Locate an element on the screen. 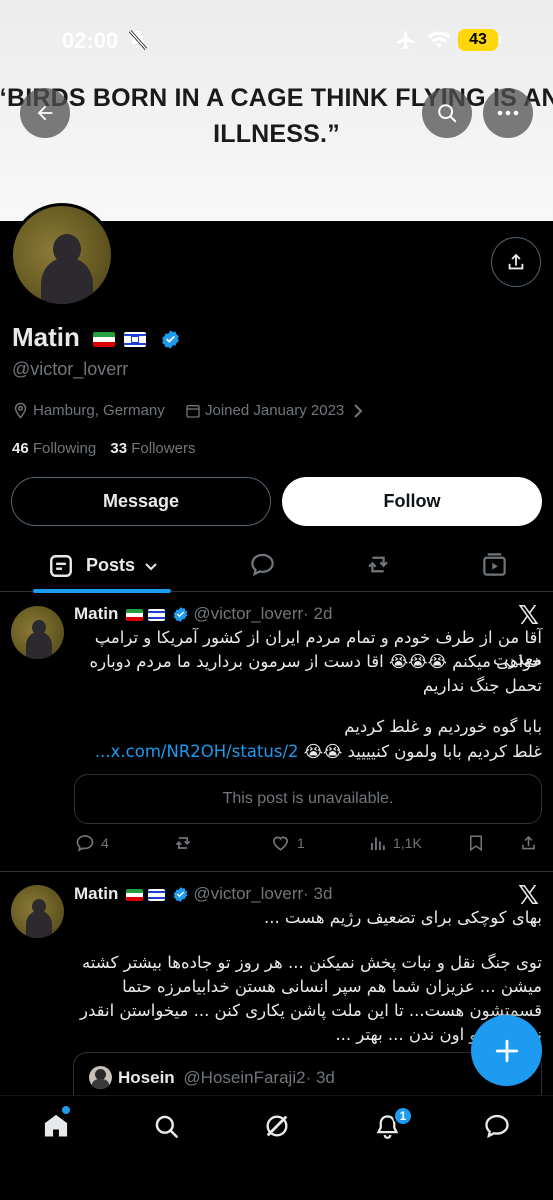 Image resolution: width=553 pixels, height=1200 pixels. chevron-down-icon is located at coordinates (151, 567).